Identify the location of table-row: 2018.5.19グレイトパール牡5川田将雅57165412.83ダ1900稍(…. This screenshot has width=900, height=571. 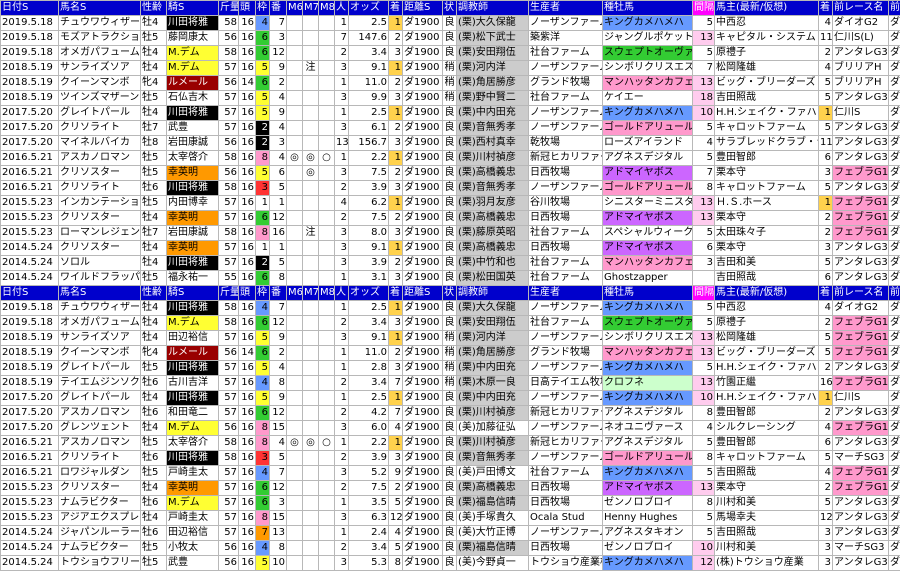
(450, 368).